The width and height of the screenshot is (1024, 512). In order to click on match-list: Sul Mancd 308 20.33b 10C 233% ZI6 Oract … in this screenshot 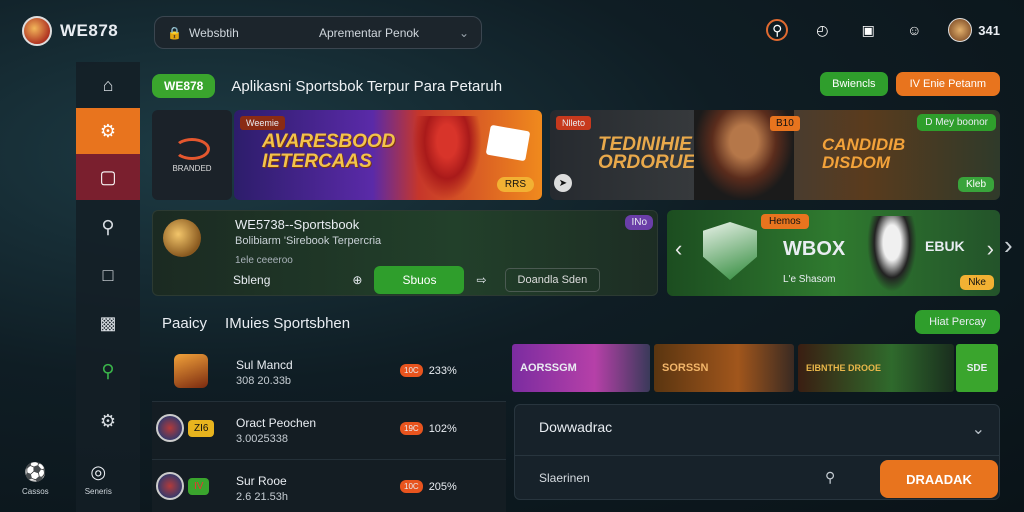, I will do `click(329, 428)`.